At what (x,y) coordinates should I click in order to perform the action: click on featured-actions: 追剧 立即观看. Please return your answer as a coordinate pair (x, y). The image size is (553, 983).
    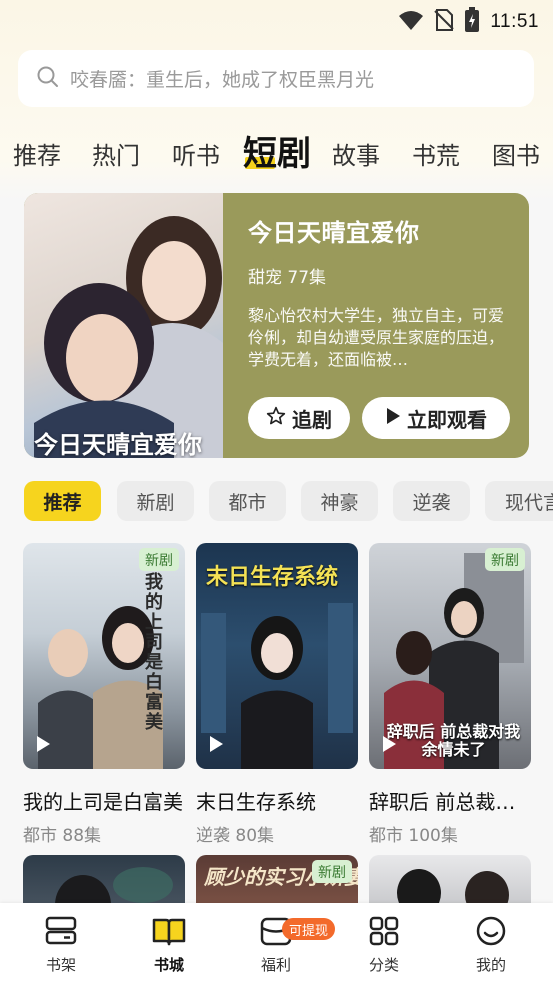
    Looking at the image, I should click on (379, 418).